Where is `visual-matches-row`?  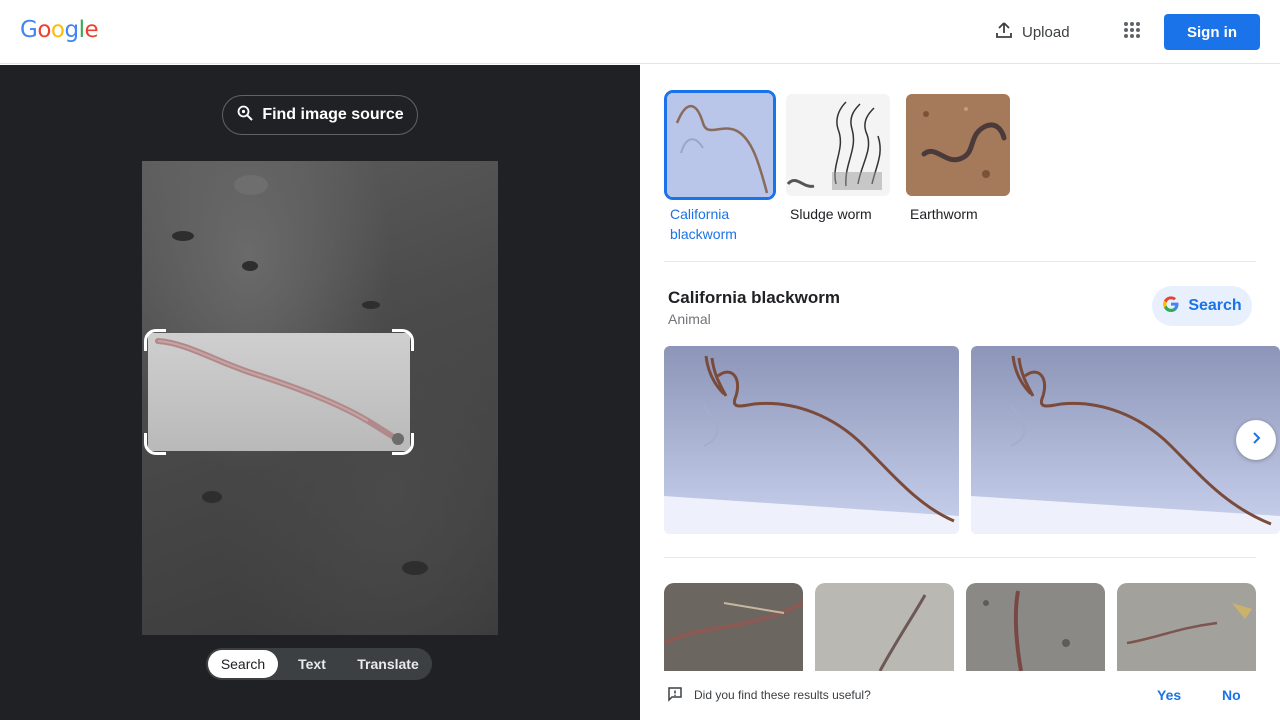
visual-matches-row is located at coordinates (960, 627).